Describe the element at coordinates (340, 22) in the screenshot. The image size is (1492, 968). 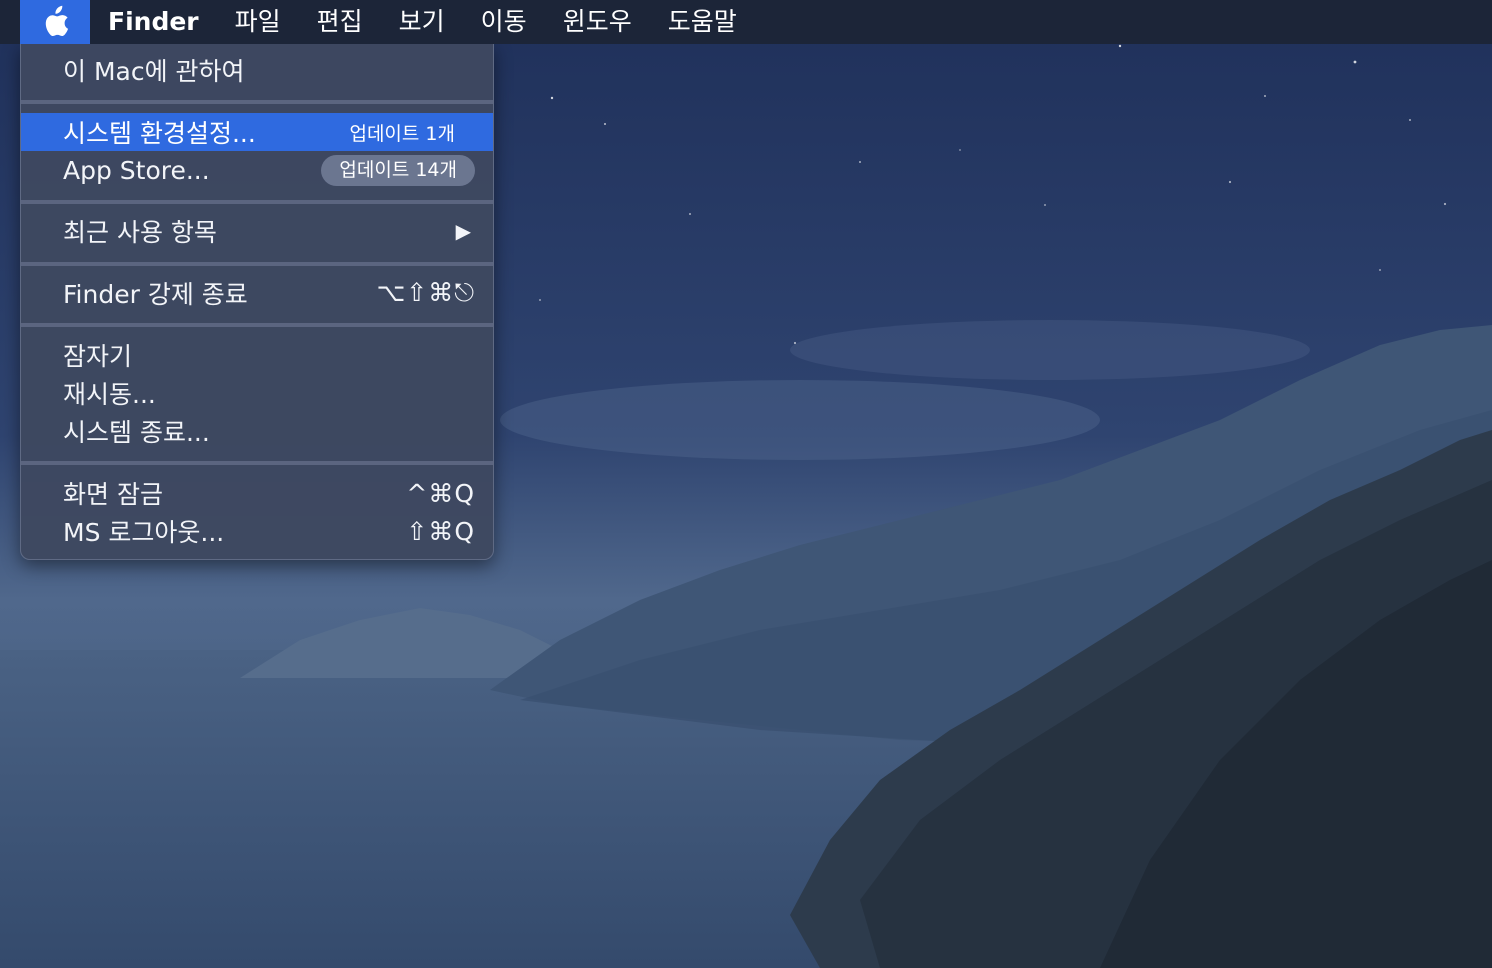
I see `menubar-item-edit: 편집` at that location.